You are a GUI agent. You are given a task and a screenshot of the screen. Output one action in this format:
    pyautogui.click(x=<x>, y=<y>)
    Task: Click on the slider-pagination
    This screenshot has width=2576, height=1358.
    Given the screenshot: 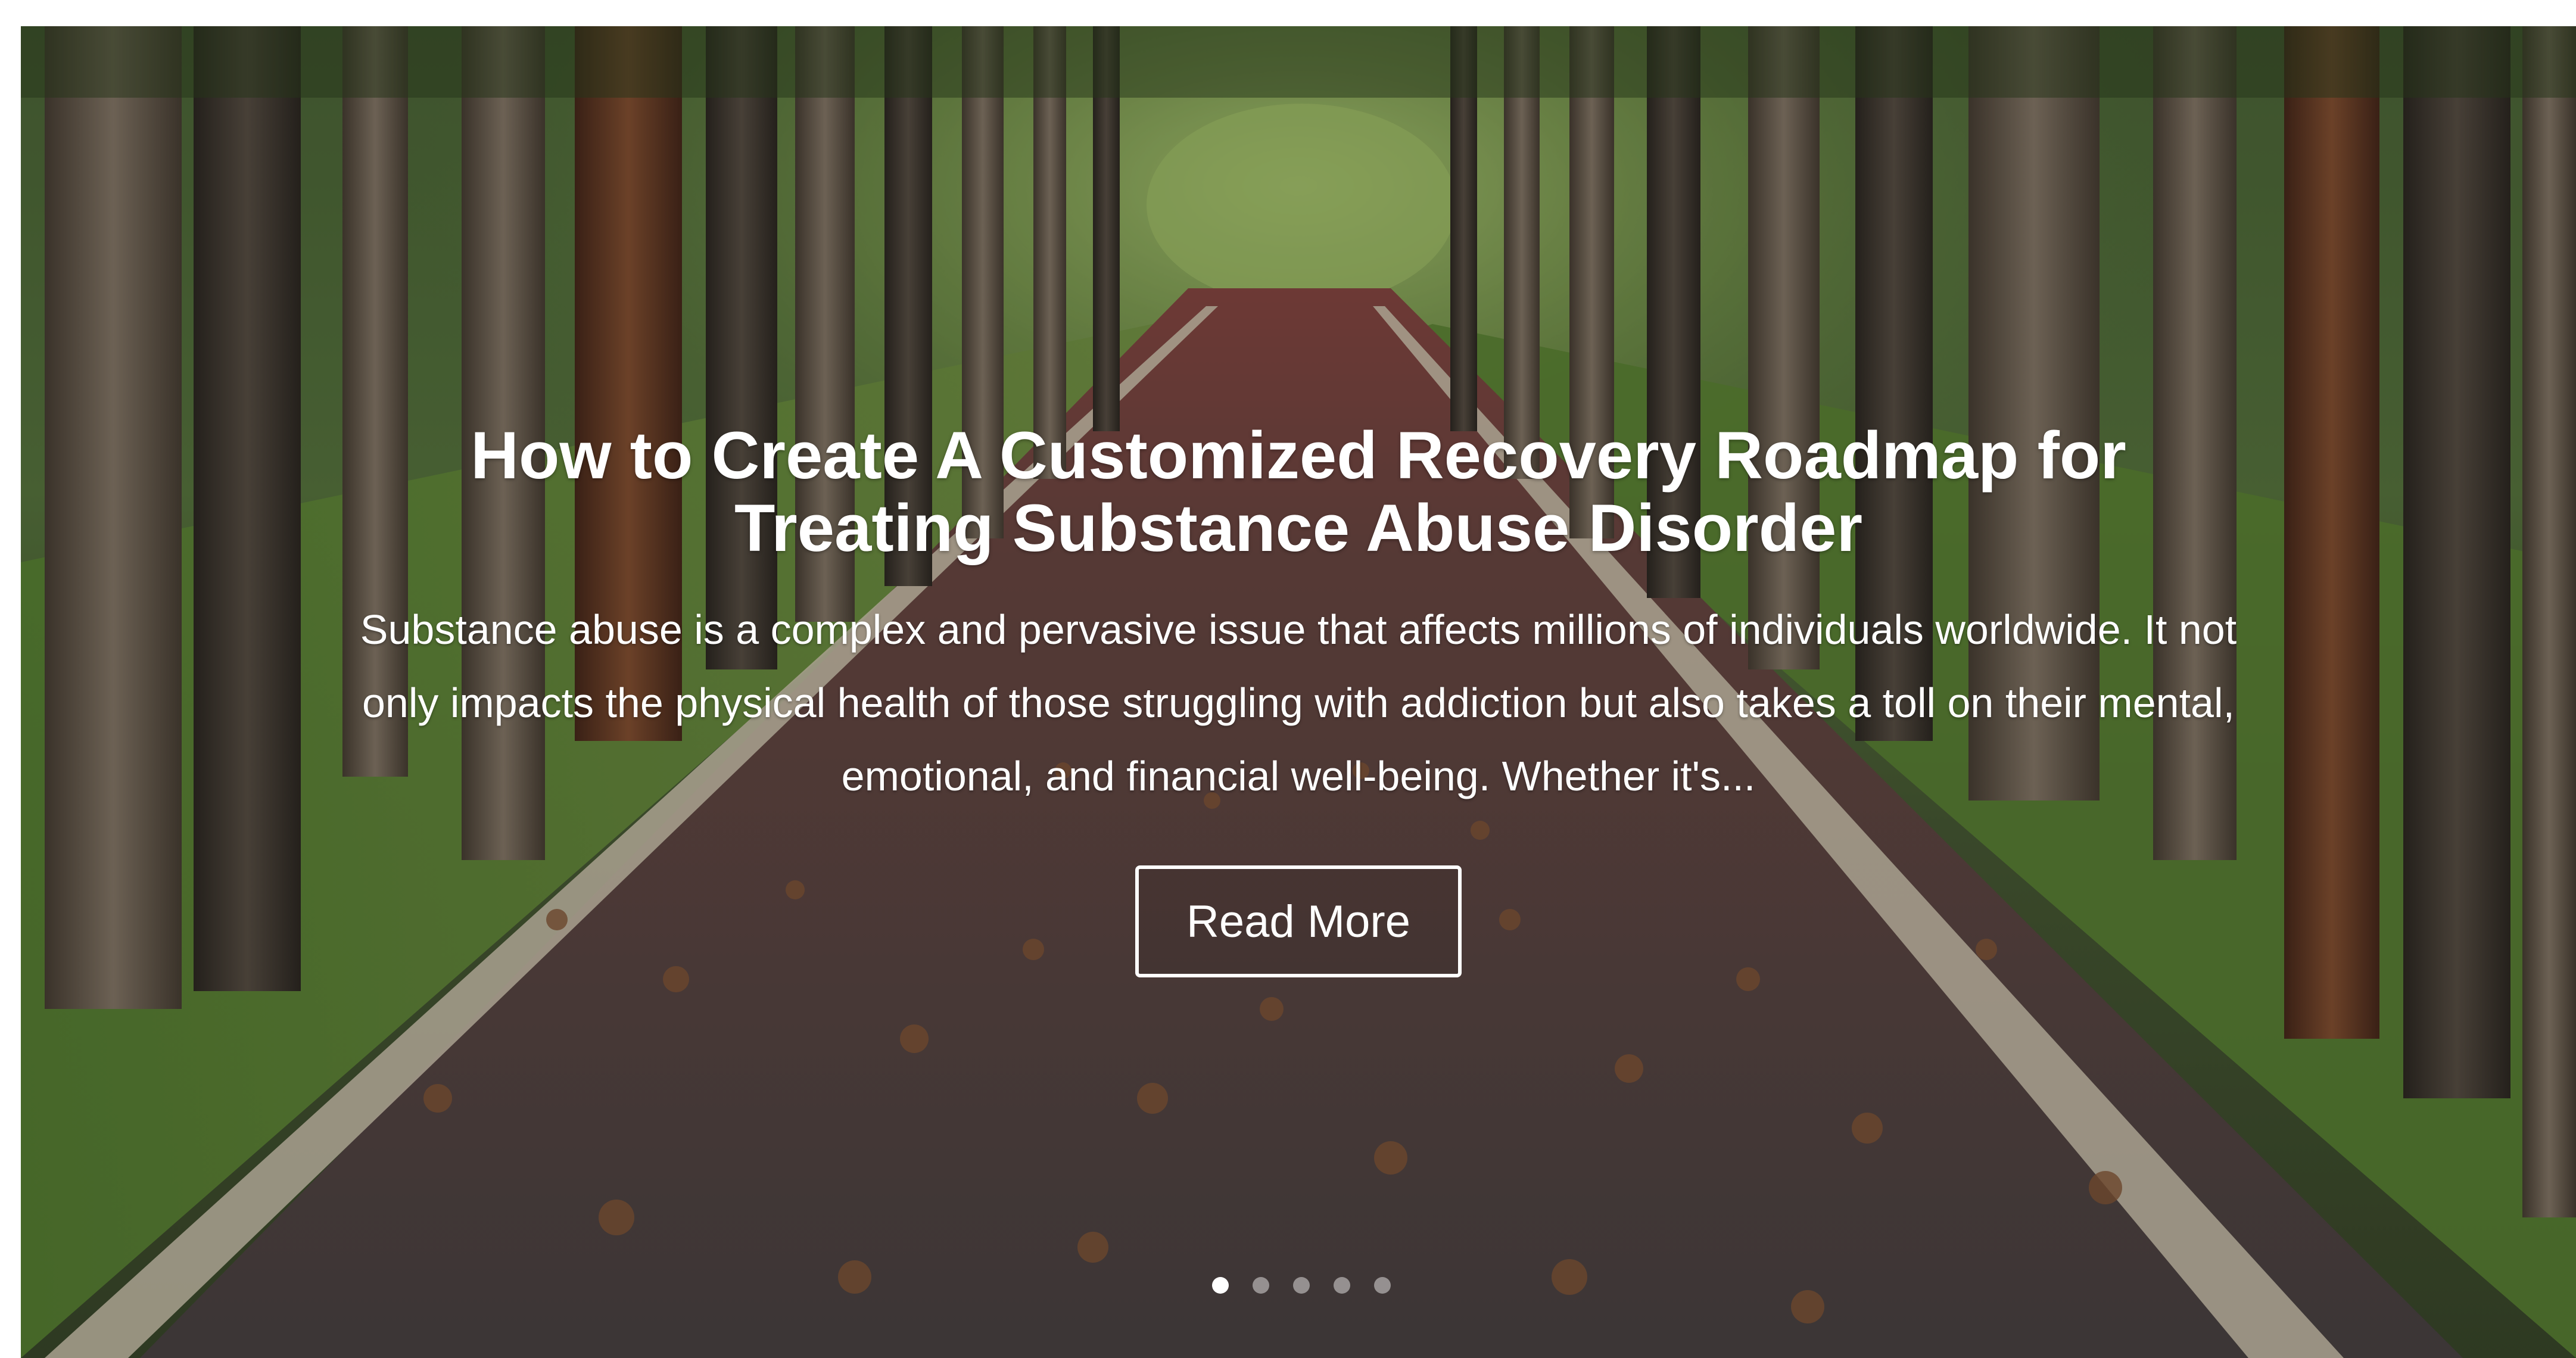 What is the action you would take?
    pyautogui.click(x=1300, y=1285)
    